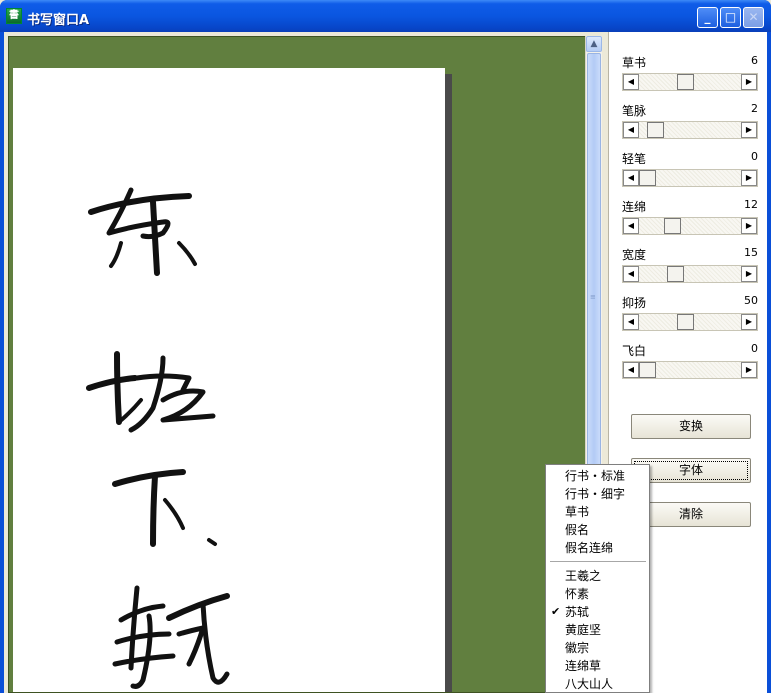  What do you see at coordinates (754, 108) in the screenshot?
I see `param-value: 2` at bounding box center [754, 108].